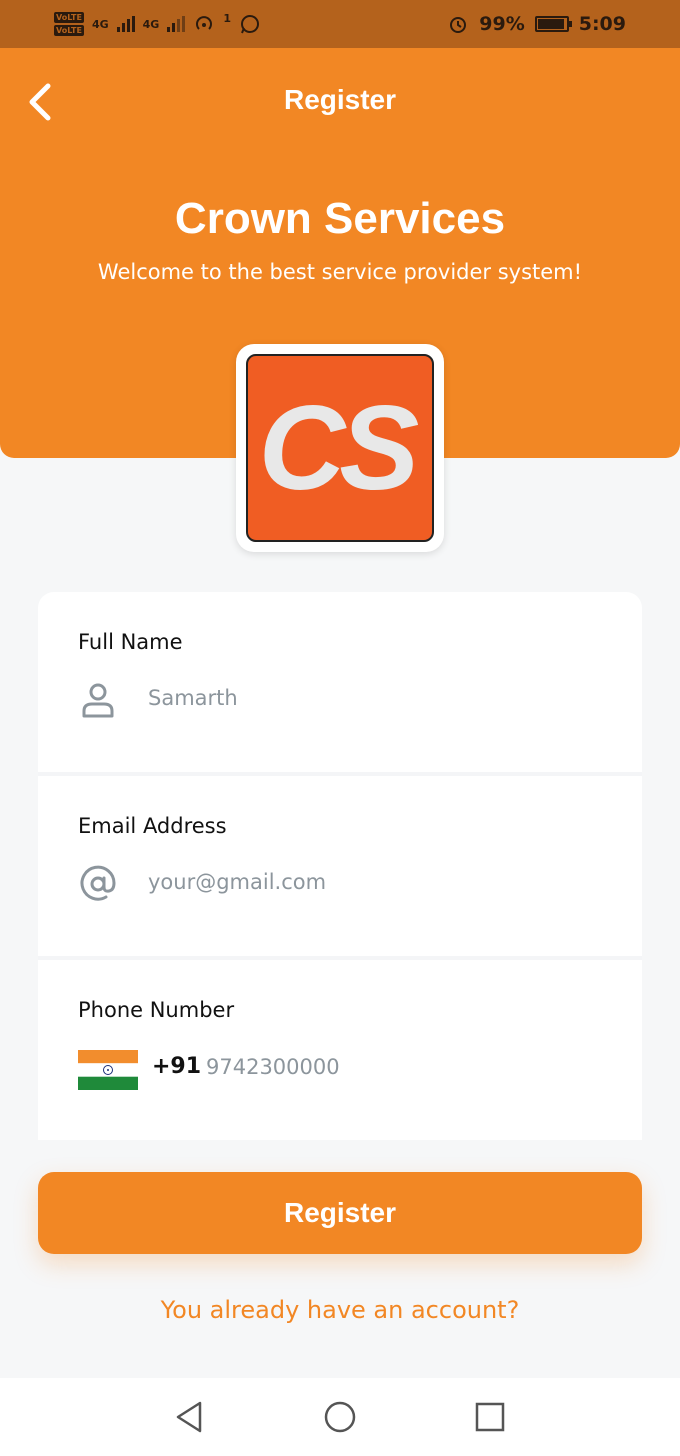 Image resolution: width=680 pixels, height=1456 pixels. What do you see at coordinates (100, 24) in the screenshot?
I see `network-label-1: 4G` at bounding box center [100, 24].